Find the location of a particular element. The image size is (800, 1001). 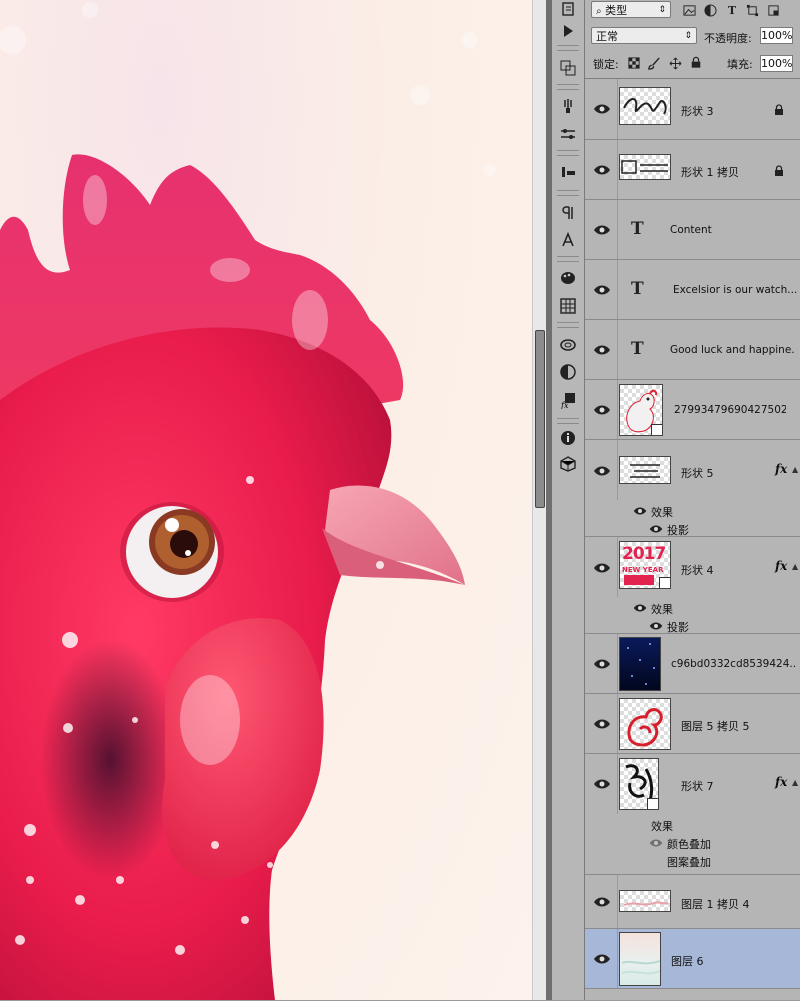

filter-kind-select: ⌕ 类型 ⇕ is located at coordinates (631, 9).